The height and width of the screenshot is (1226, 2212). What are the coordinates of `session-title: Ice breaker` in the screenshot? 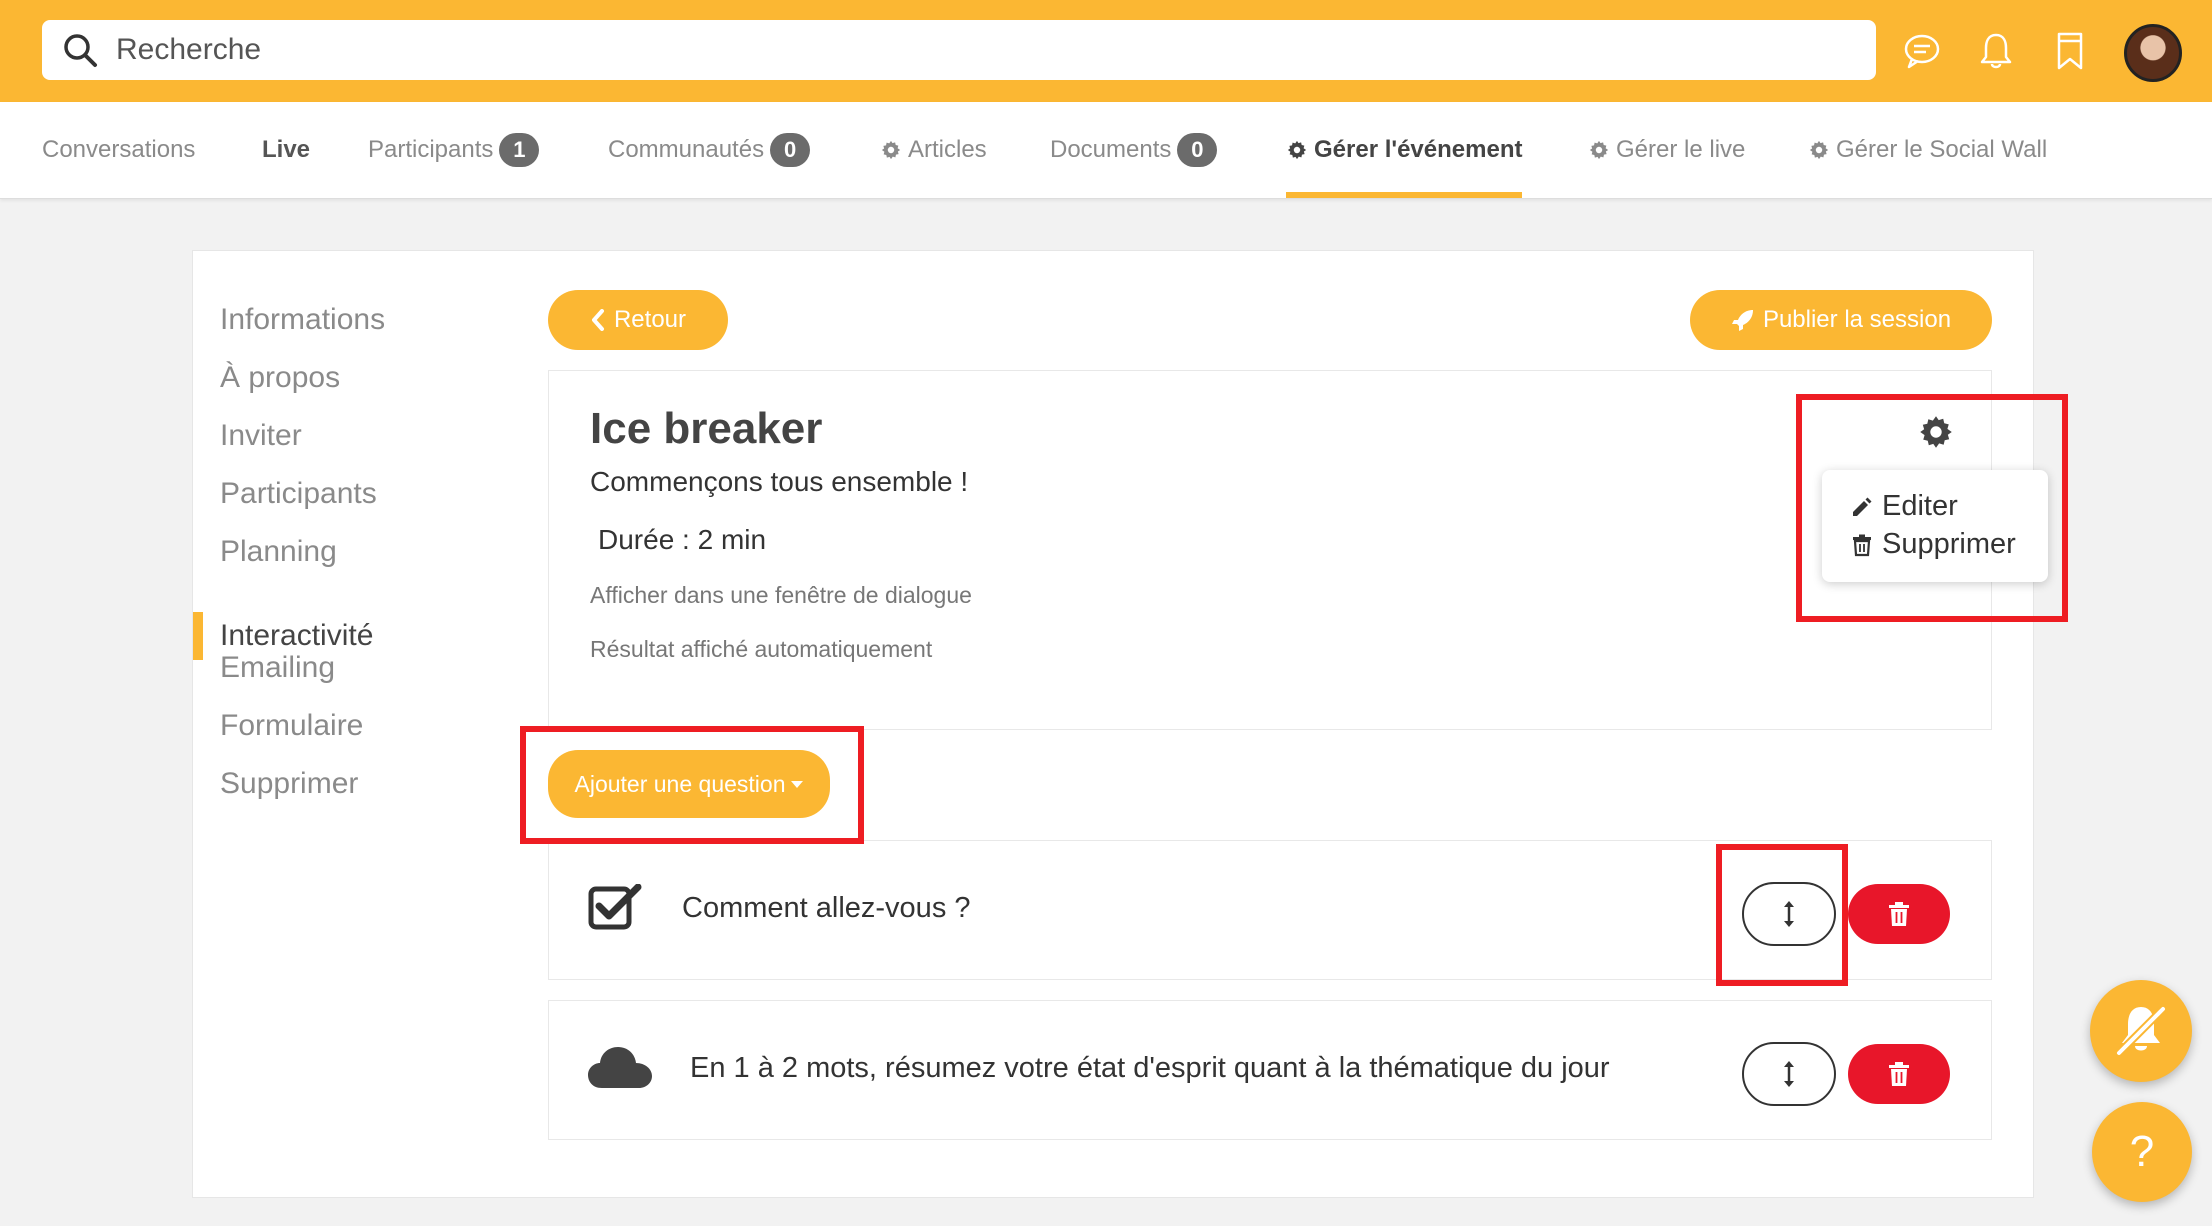 It's located at (706, 428).